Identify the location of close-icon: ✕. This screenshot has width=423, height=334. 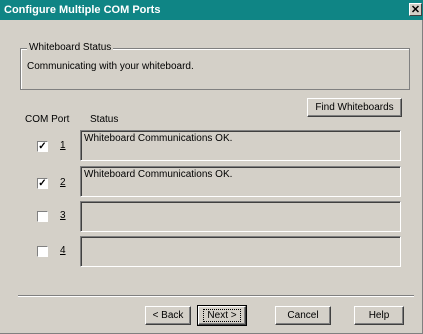
(415, 10).